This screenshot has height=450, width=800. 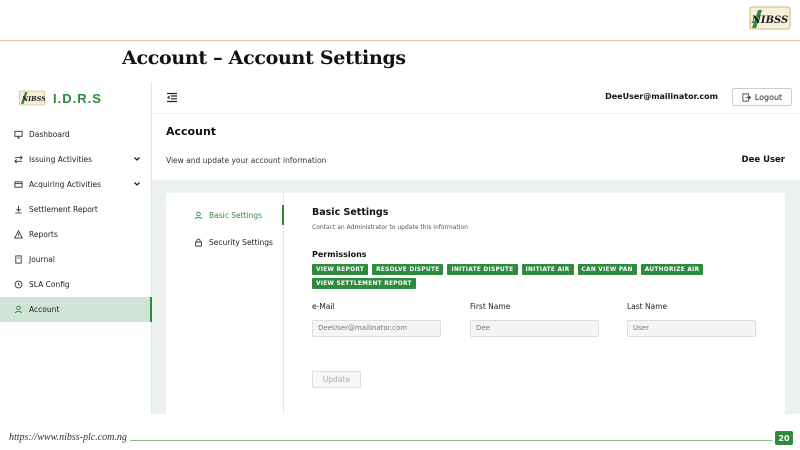 What do you see at coordinates (18, 284) in the screenshot?
I see `clock-icon` at bounding box center [18, 284].